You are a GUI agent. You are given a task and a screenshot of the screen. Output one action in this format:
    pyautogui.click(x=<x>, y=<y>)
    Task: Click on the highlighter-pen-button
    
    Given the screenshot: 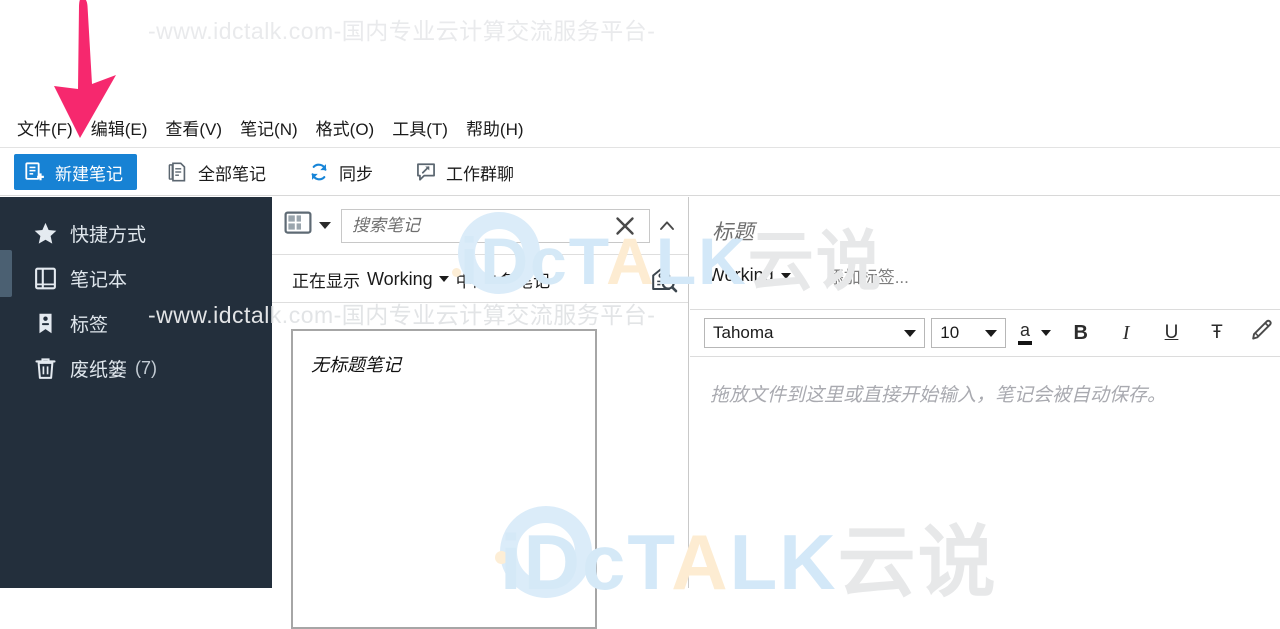 What is the action you would take?
    pyautogui.click(x=1262, y=333)
    